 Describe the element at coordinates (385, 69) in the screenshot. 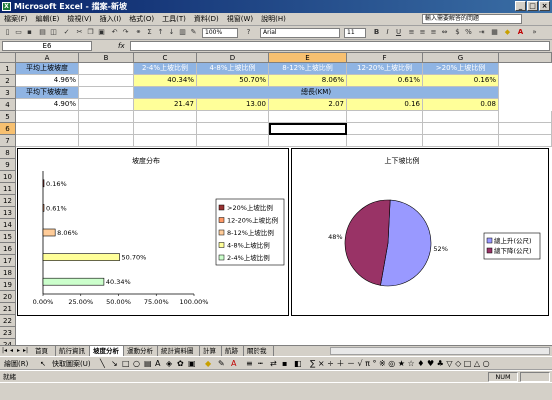

I see `cell-f1: 12-20%上坡比例` at that location.